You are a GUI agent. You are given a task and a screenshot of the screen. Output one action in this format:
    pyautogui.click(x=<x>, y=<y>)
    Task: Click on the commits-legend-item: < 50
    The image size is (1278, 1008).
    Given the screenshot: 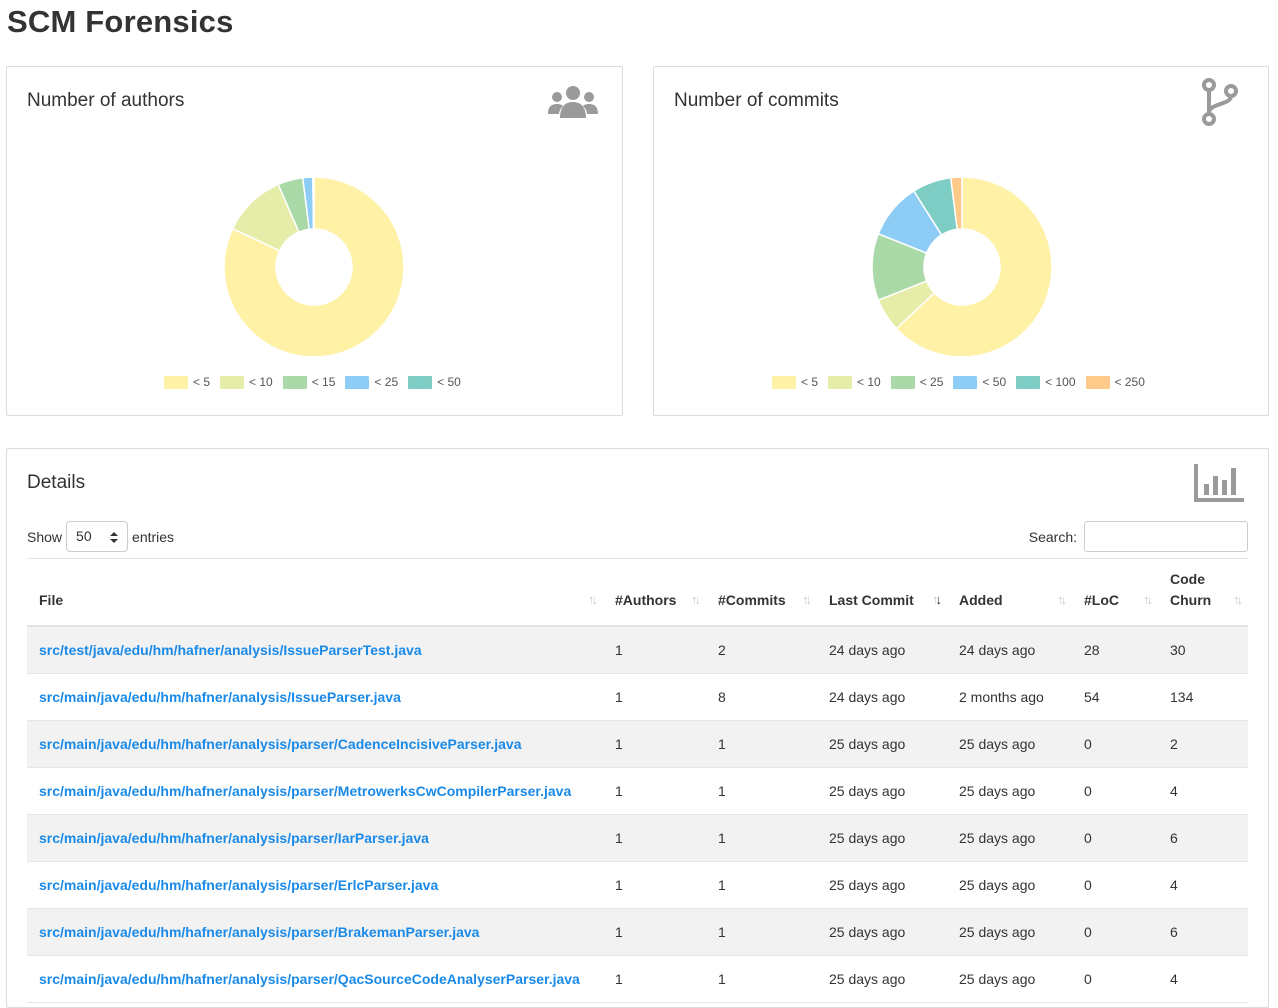 What is the action you would take?
    pyautogui.click(x=979, y=382)
    